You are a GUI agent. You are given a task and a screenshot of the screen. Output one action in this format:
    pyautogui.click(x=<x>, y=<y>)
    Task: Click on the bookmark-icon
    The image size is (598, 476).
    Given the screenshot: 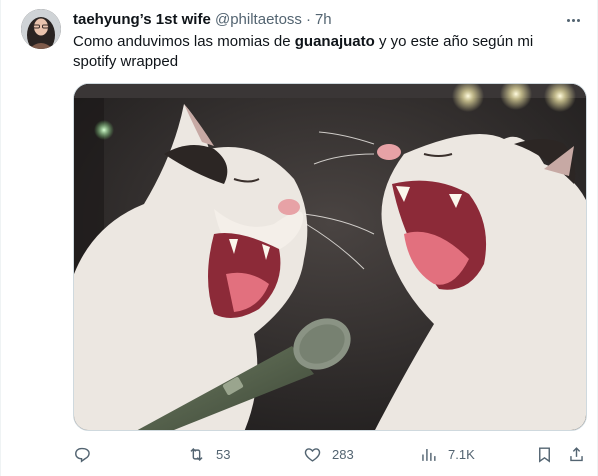 What is the action you would take?
    pyautogui.click(x=544, y=454)
    